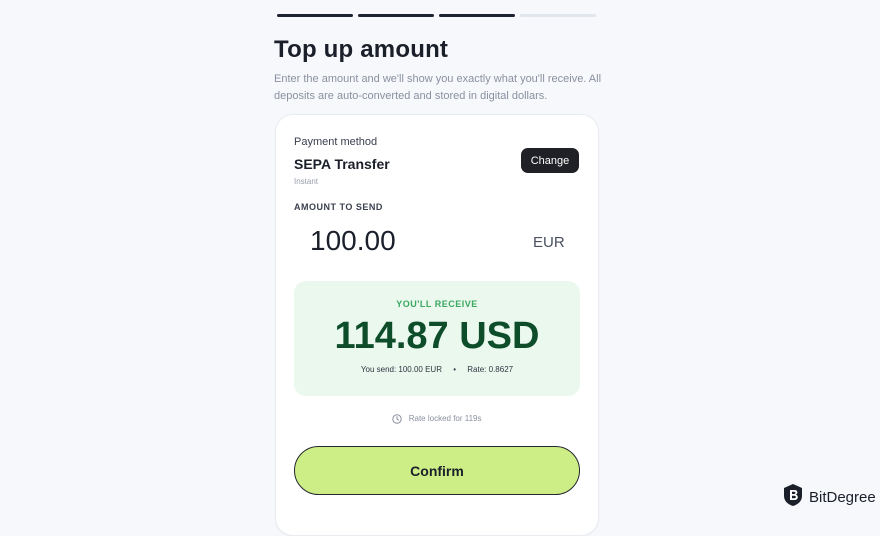 The width and height of the screenshot is (880, 536). Describe the element at coordinates (338, 207) in the screenshot. I see `amount-label: AMOUNT TO SEND` at that location.